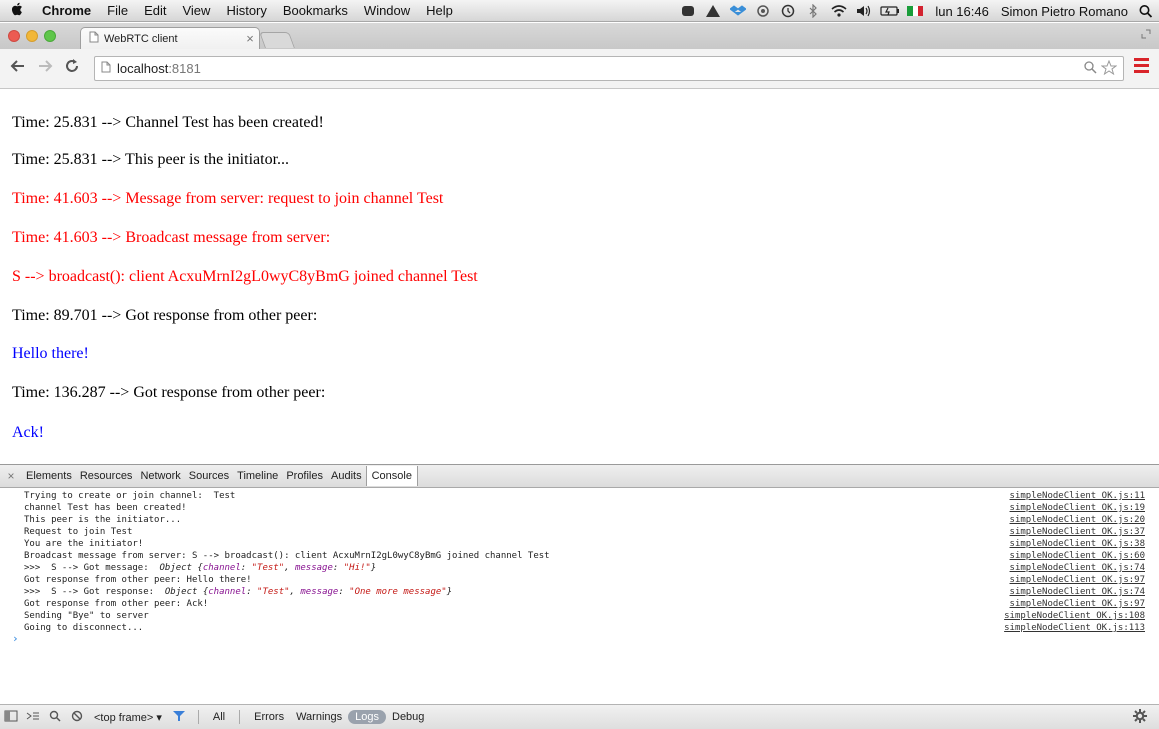 The image size is (1159, 729). I want to click on window-zoom-button, so click(50, 36).